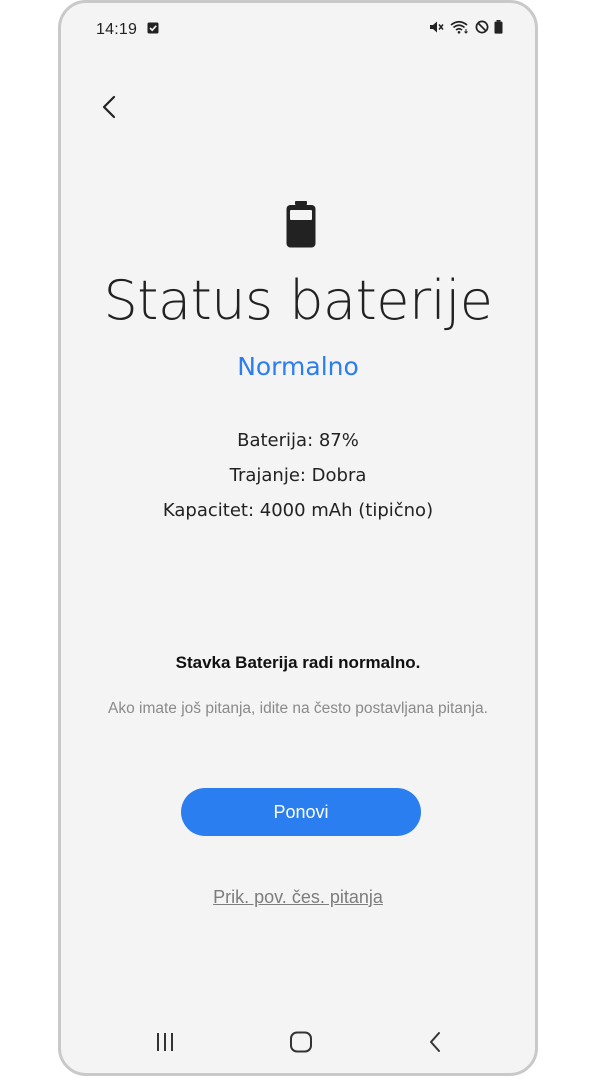 The height and width of the screenshot is (1080, 600). I want to click on home-button, so click(301, 1042).